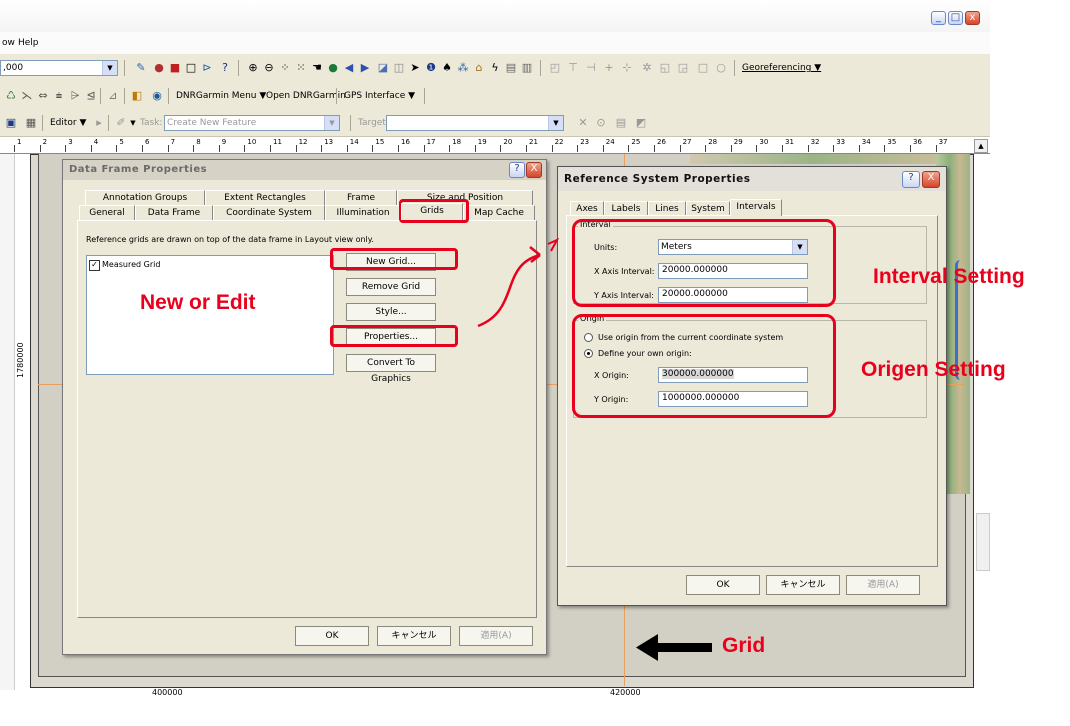 Image resolution: width=1070 pixels, height=726 pixels. Describe the element at coordinates (509, 290) in the screenshot. I see `arrow-connector` at that location.